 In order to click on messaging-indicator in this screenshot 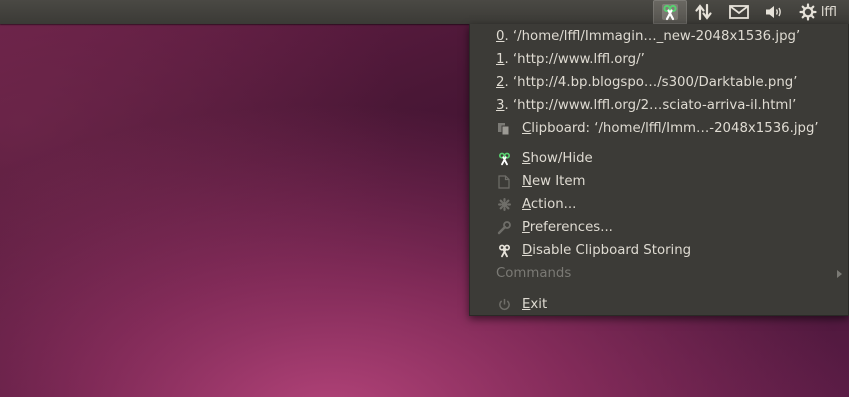, I will do `click(739, 12)`.